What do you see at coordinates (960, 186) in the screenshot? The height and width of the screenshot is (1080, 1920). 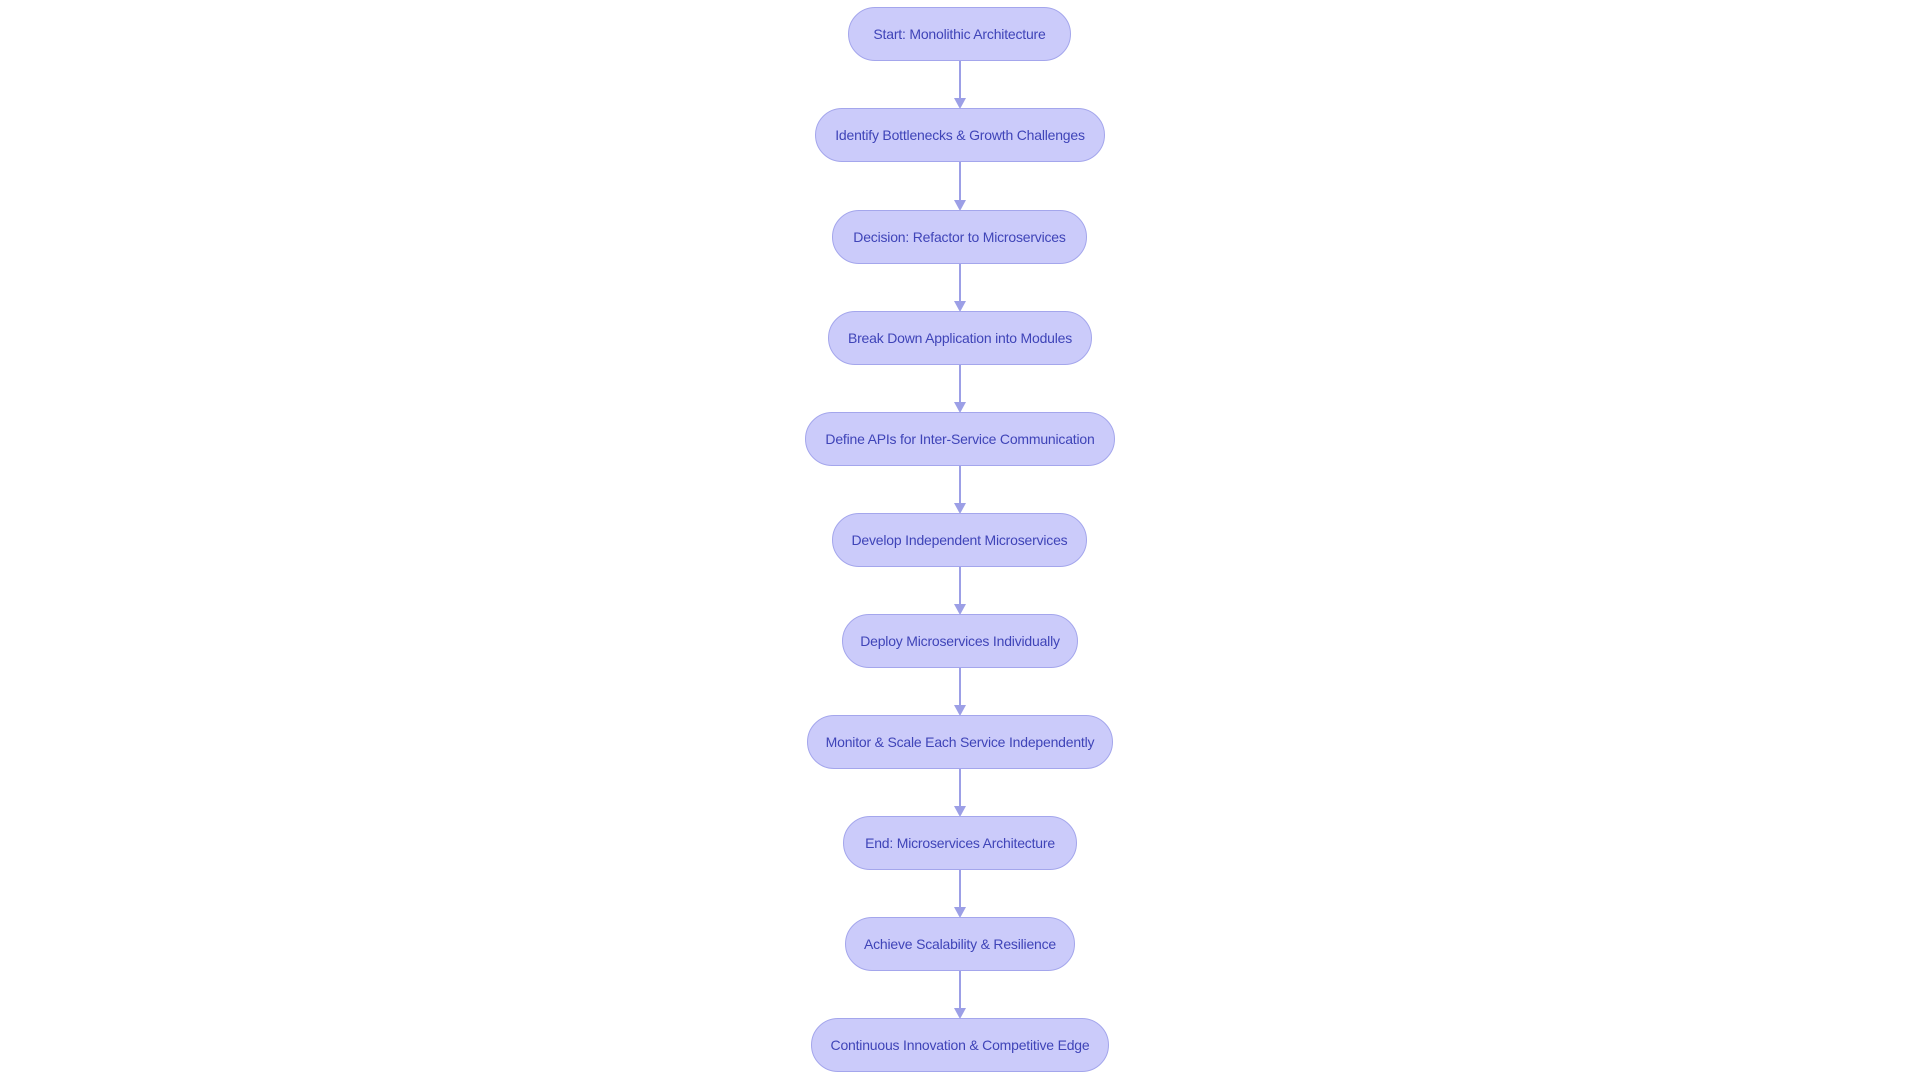 I see `edge-n2-n3` at bounding box center [960, 186].